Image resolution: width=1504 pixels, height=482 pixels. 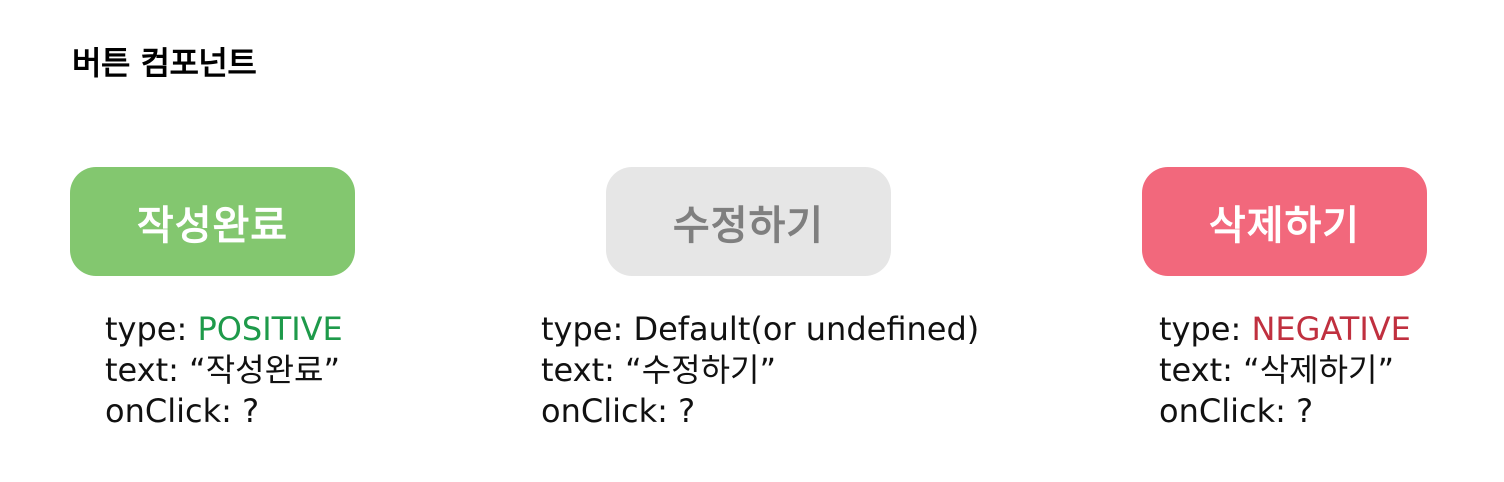 What do you see at coordinates (701, 370) in the screenshot?
I see `spec-text-value: “수정하기”` at bounding box center [701, 370].